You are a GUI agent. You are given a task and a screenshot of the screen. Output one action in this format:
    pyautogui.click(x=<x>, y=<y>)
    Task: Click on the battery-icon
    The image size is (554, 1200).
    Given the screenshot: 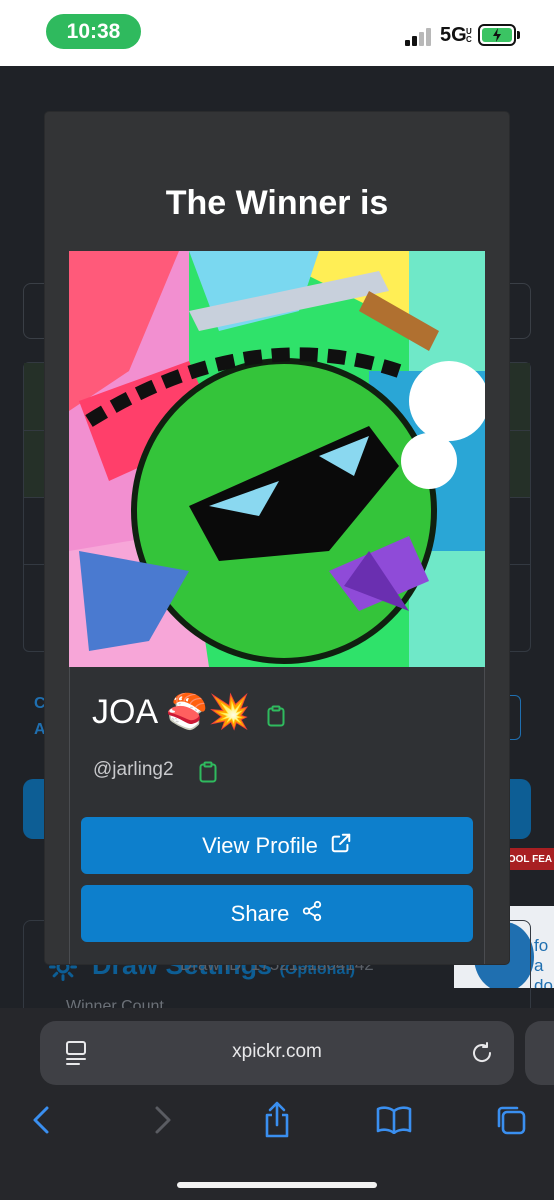 What is the action you would take?
    pyautogui.click(x=497, y=35)
    